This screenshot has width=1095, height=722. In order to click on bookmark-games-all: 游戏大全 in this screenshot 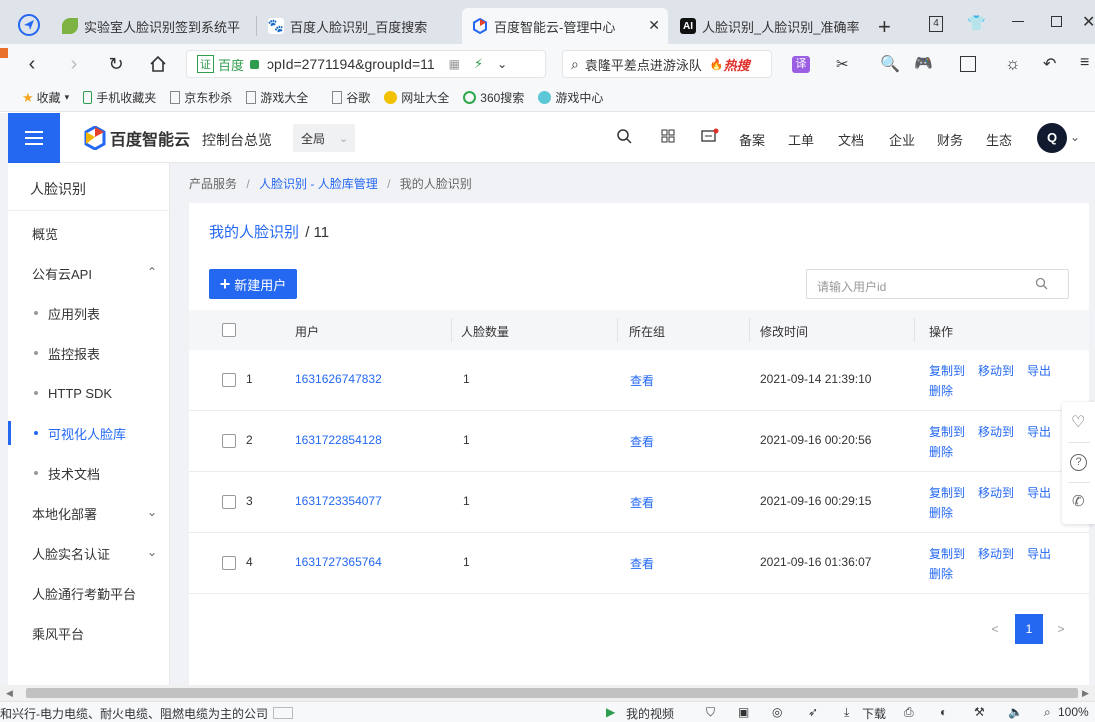, I will do `click(277, 97)`.